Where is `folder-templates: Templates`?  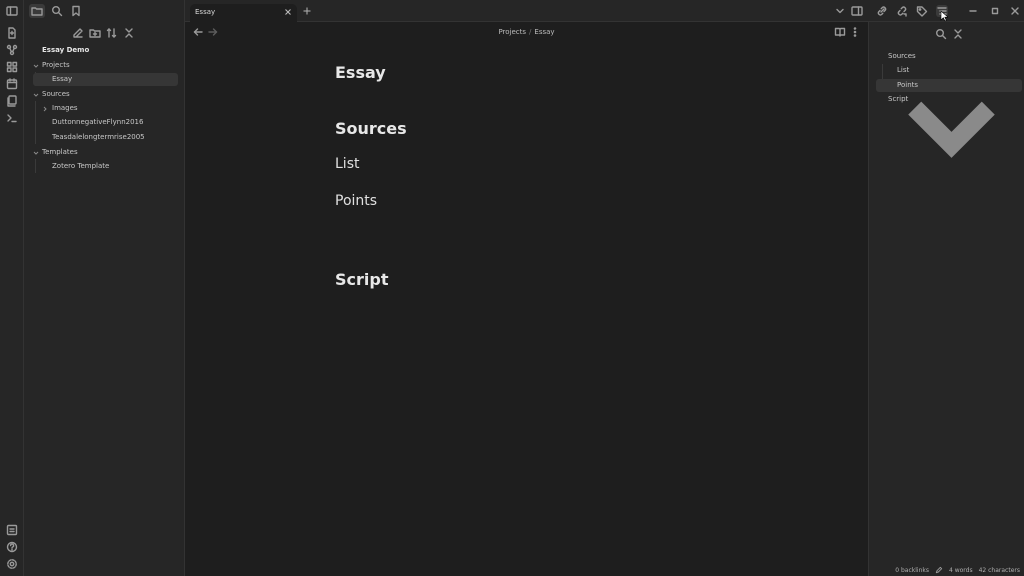 folder-templates: Templates is located at coordinates (60, 152).